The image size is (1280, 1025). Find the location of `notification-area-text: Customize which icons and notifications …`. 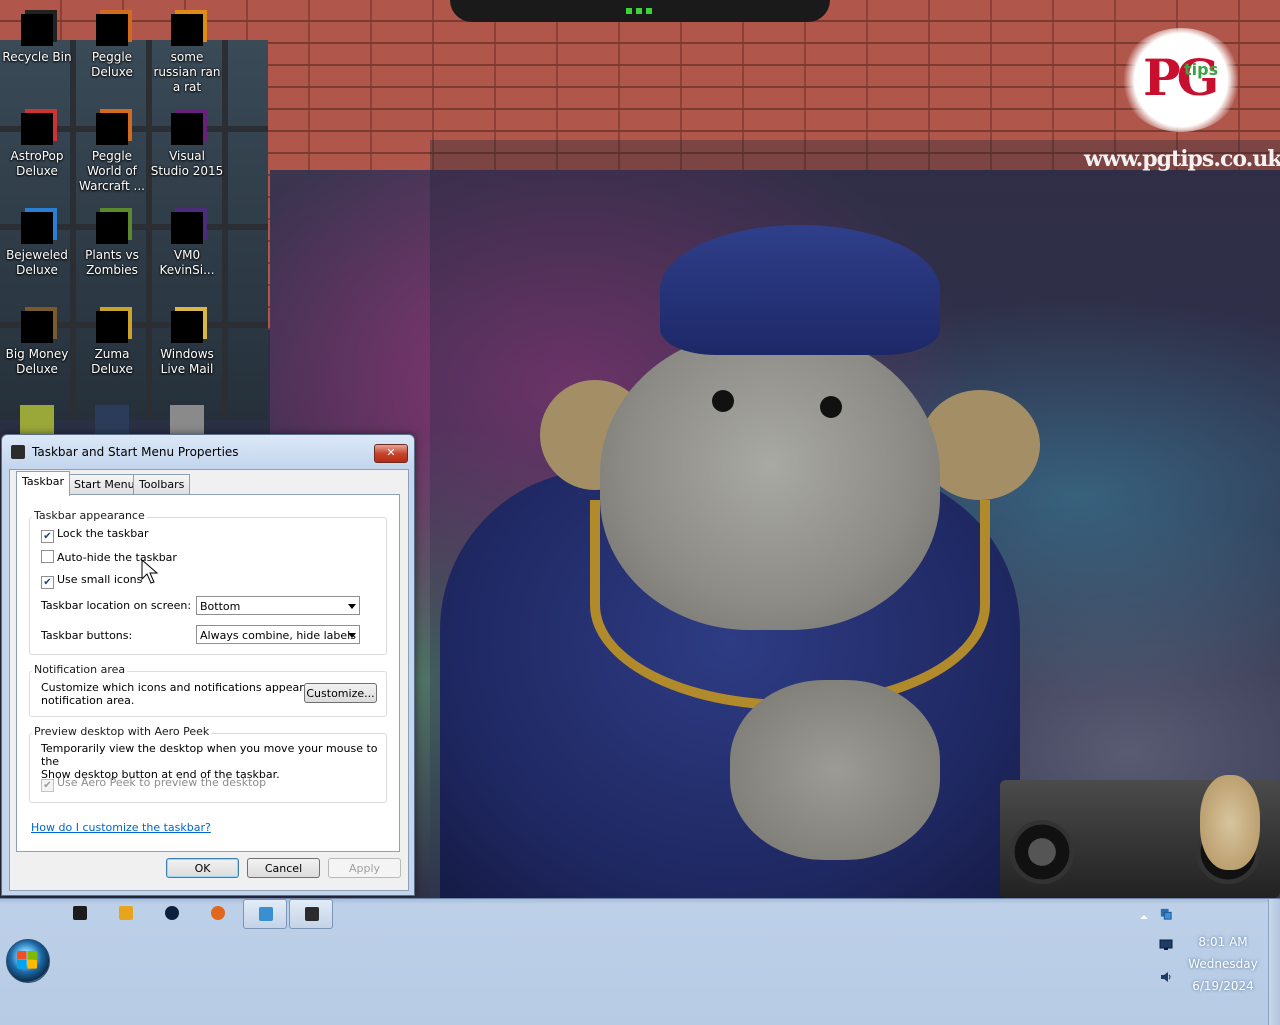

notification-area-text: Customize which icons and notifications … is located at coordinates (190, 694).